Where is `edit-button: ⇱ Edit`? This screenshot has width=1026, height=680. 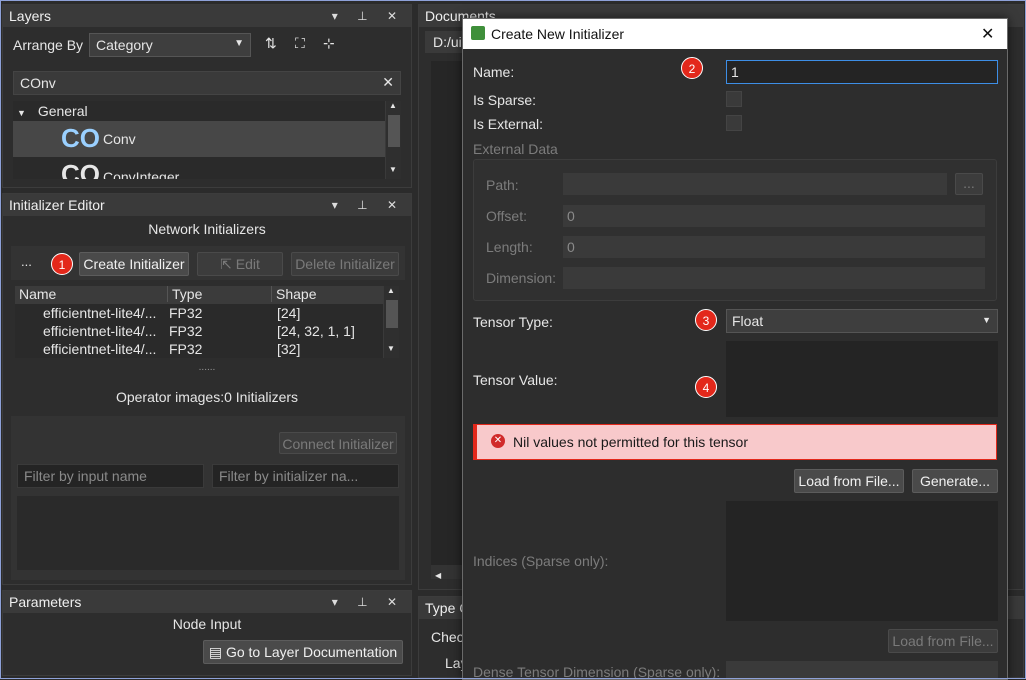 edit-button: ⇱ Edit is located at coordinates (240, 264).